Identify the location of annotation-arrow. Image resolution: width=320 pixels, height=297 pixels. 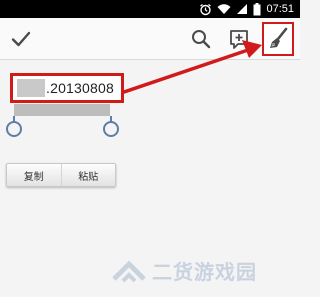
(192, 67).